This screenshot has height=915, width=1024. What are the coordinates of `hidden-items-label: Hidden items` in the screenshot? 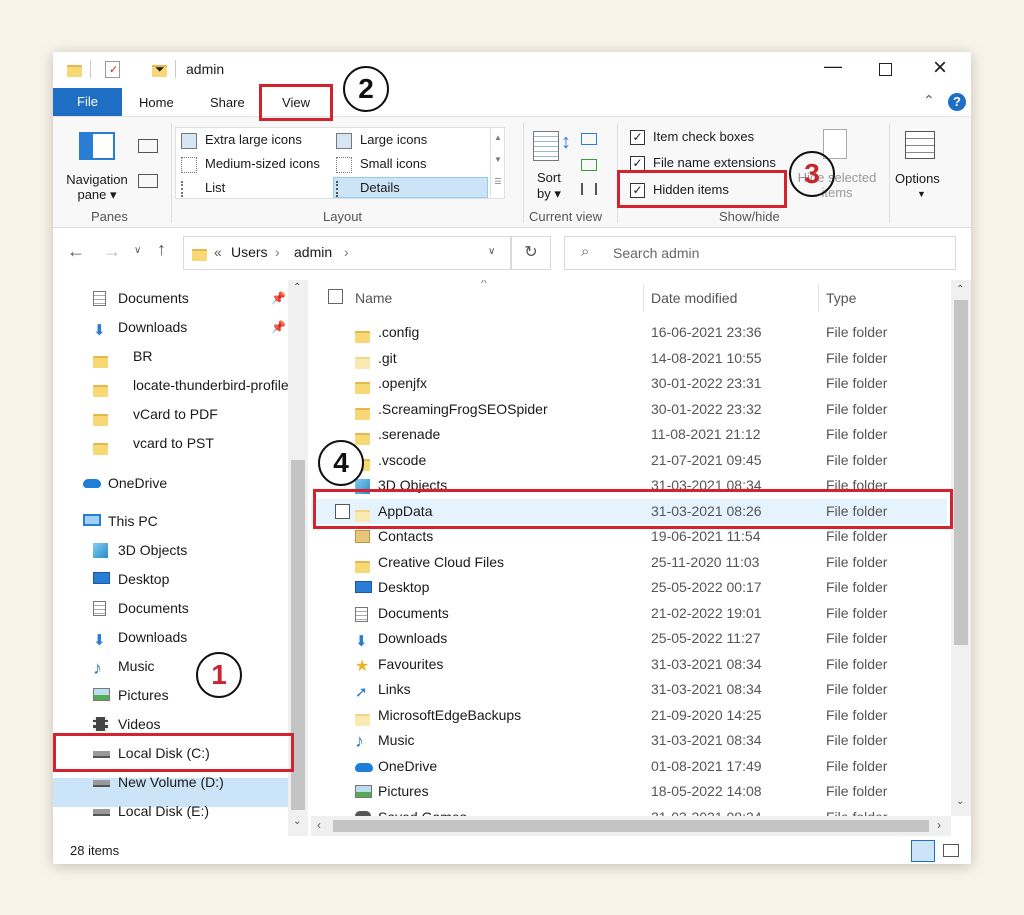 It's located at (691, 189).